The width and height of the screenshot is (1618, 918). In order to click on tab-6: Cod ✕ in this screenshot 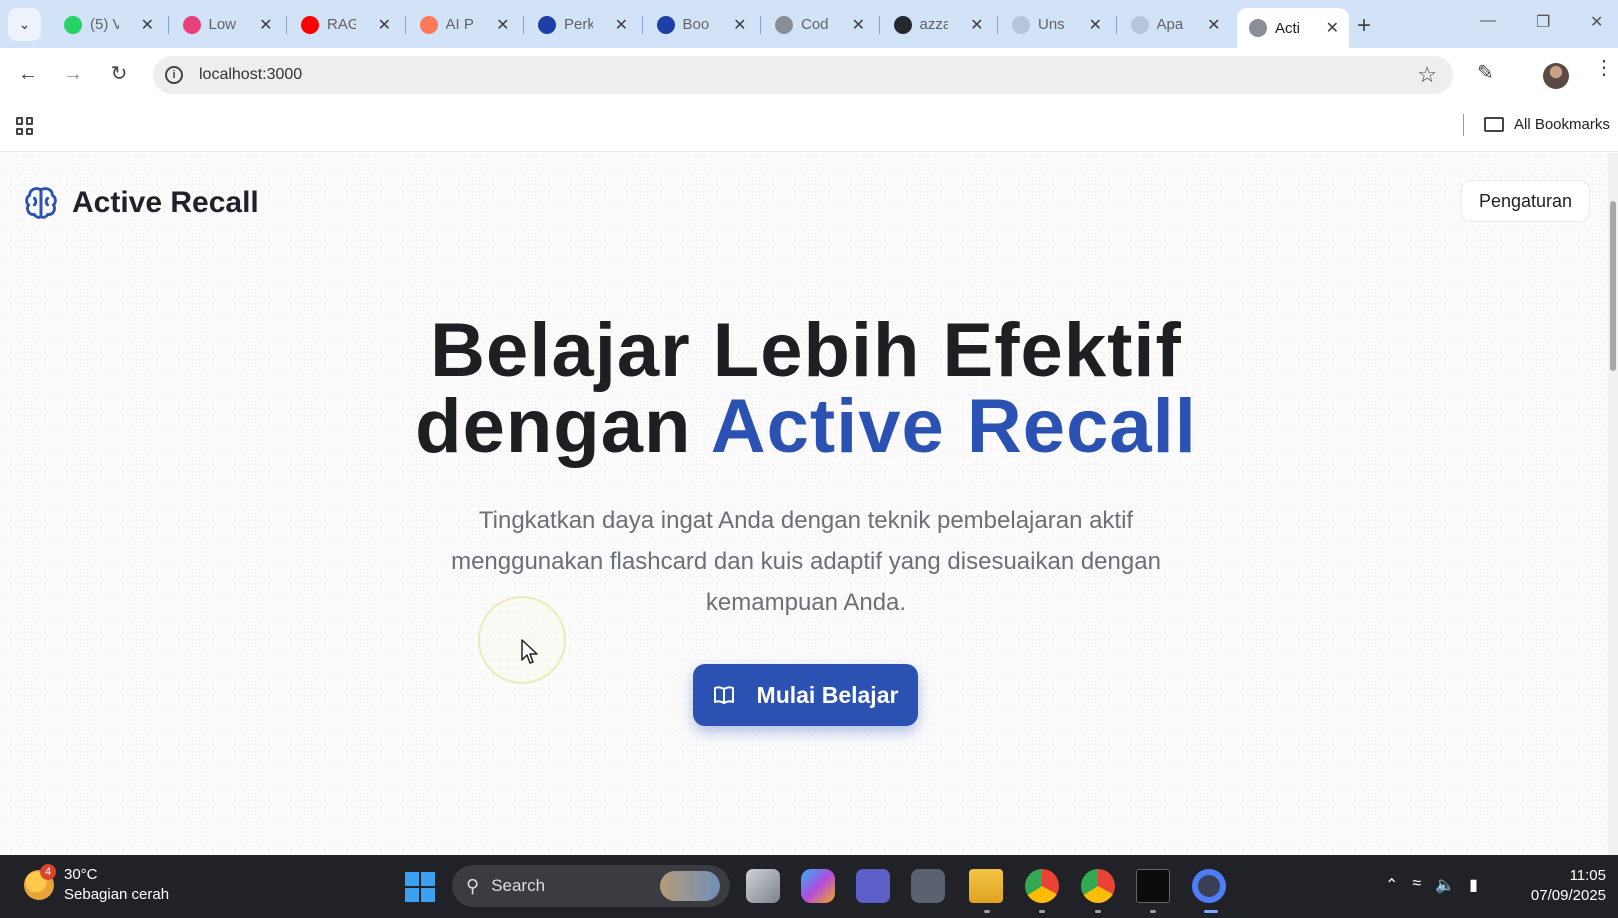, I will do `click(819, 24)`.